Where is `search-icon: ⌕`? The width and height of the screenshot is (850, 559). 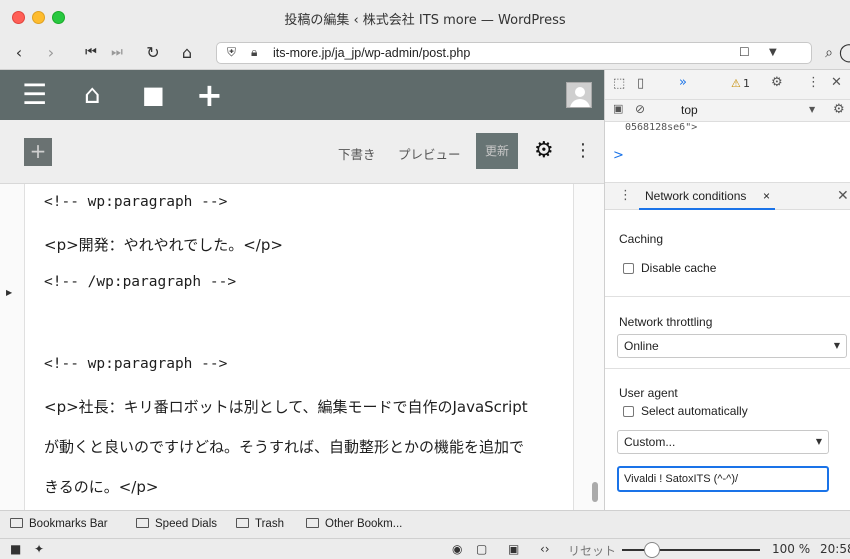 search-icon: ⌕ is located at coordinates (829, 53).